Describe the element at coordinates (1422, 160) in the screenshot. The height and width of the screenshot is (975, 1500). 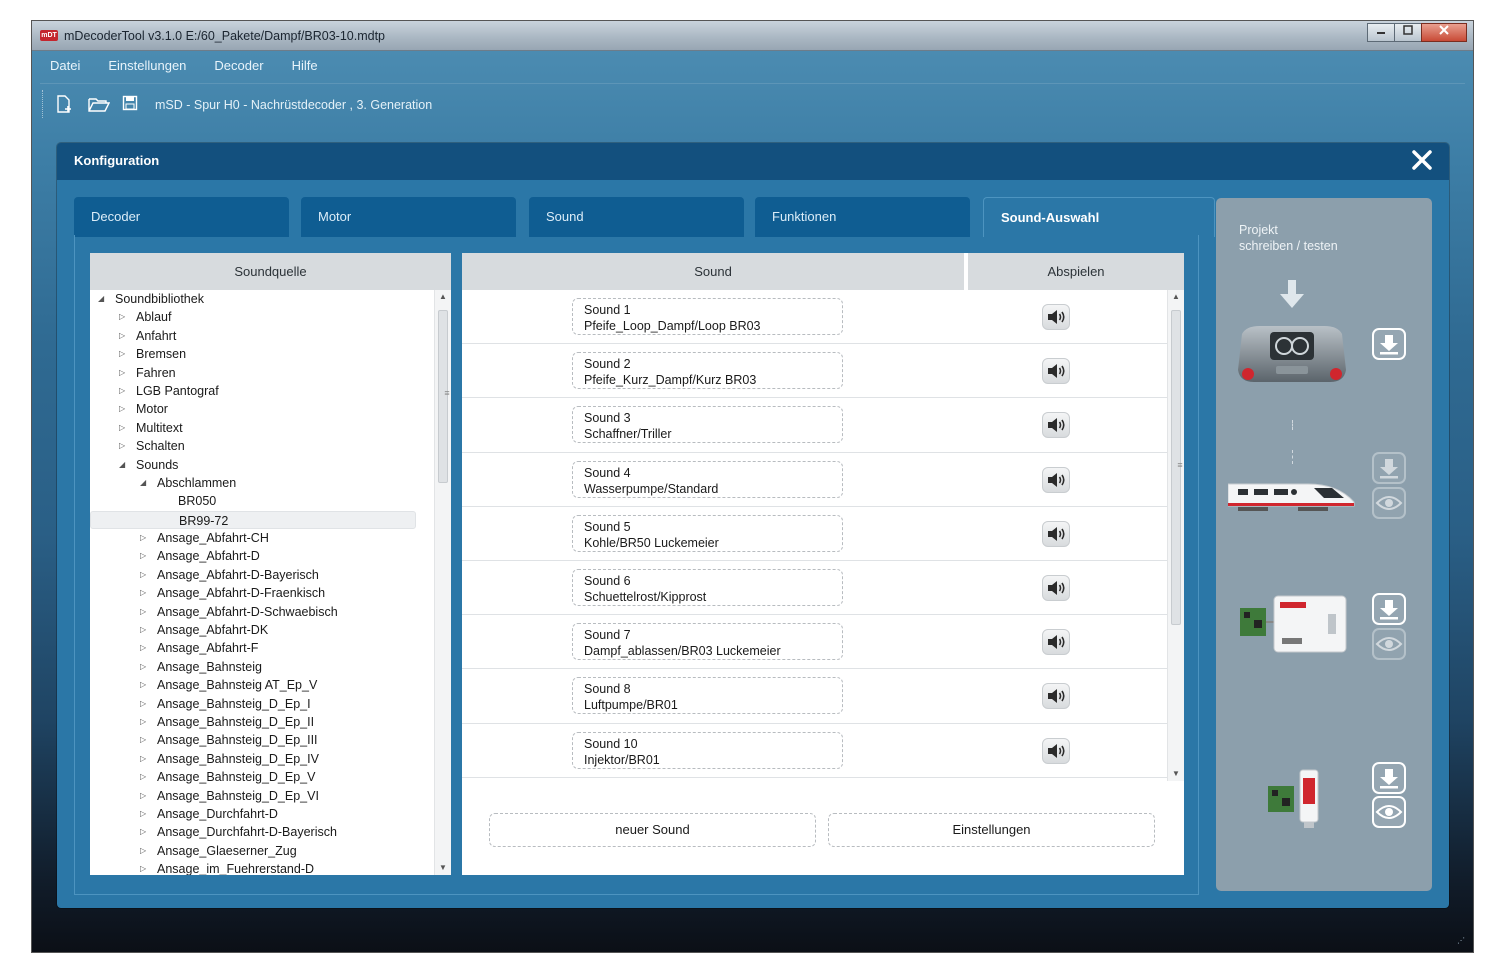
I see `close-x-icon` at that location.